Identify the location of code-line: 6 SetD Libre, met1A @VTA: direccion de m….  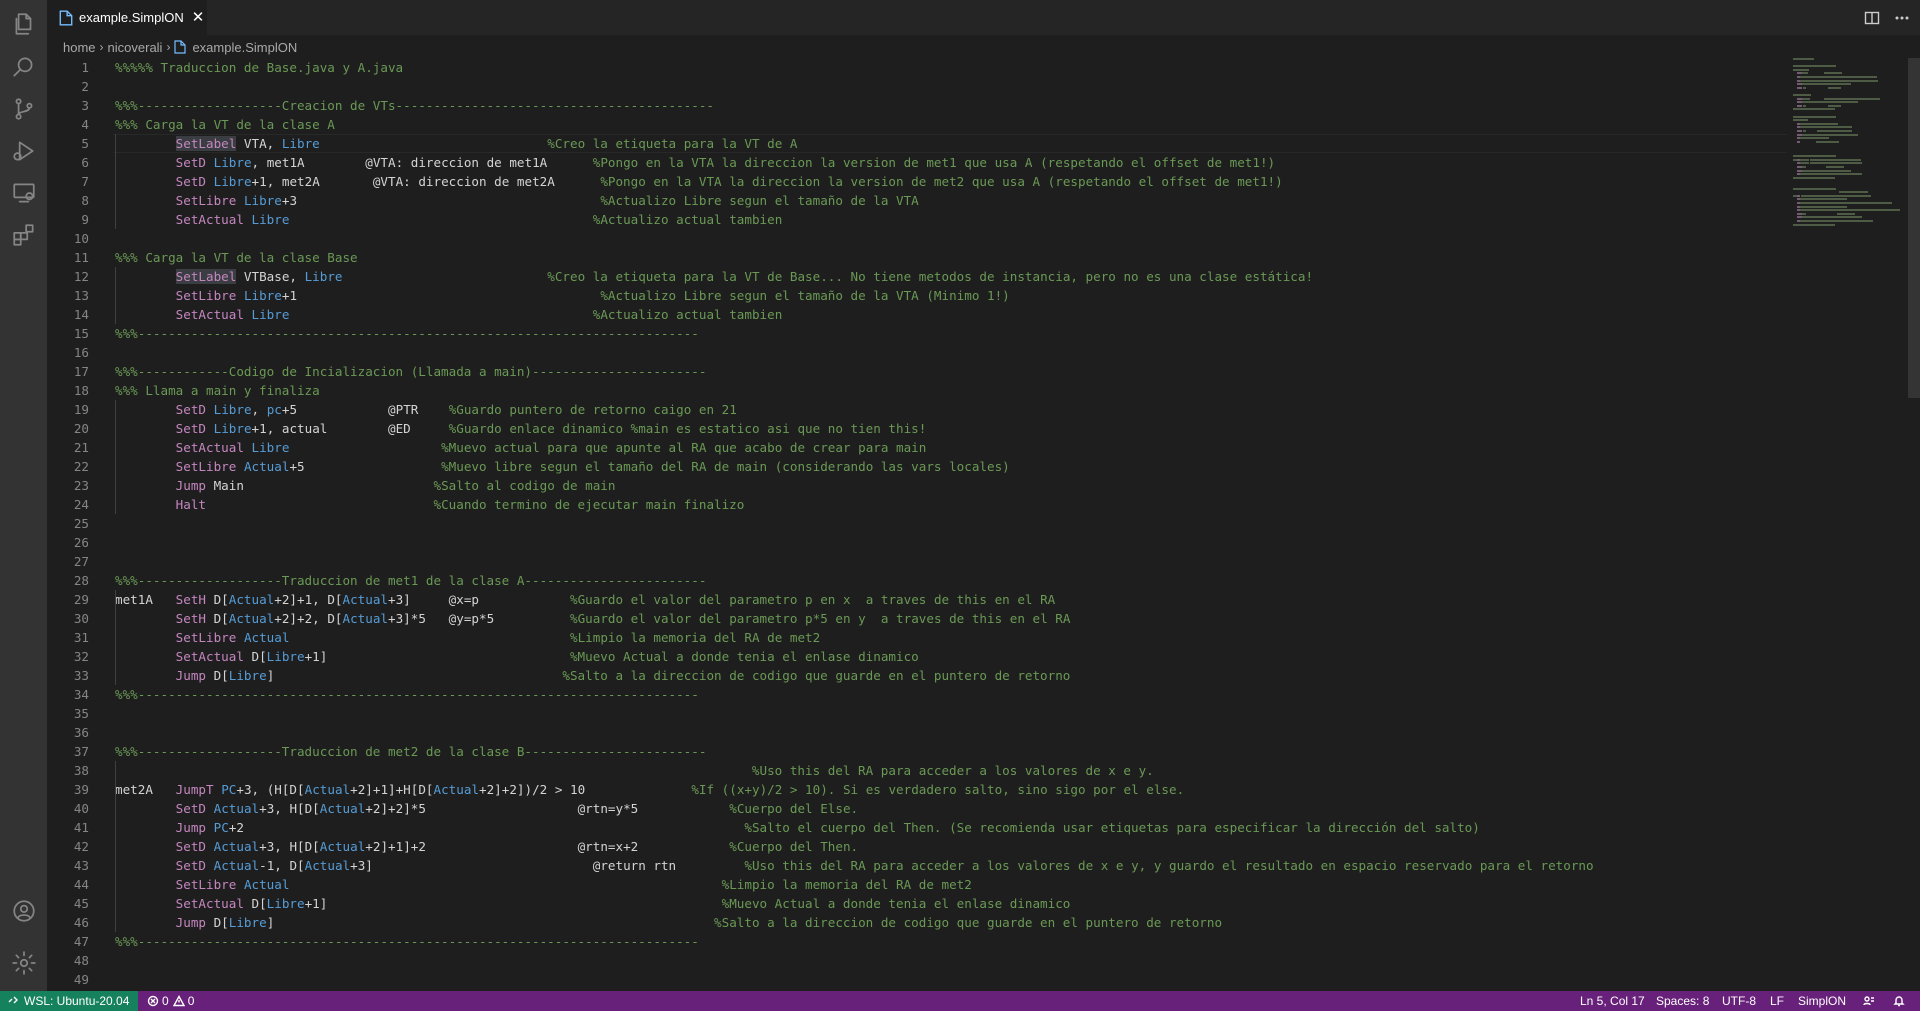
(917, 162).